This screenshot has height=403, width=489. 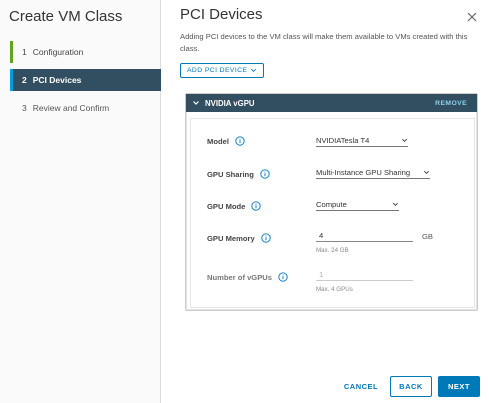 What do you see at coordinates (334, 289) in the screenshot?
I see `num-vgpus-help: Max. 4 GPUs` at bounding box center [334, 289].